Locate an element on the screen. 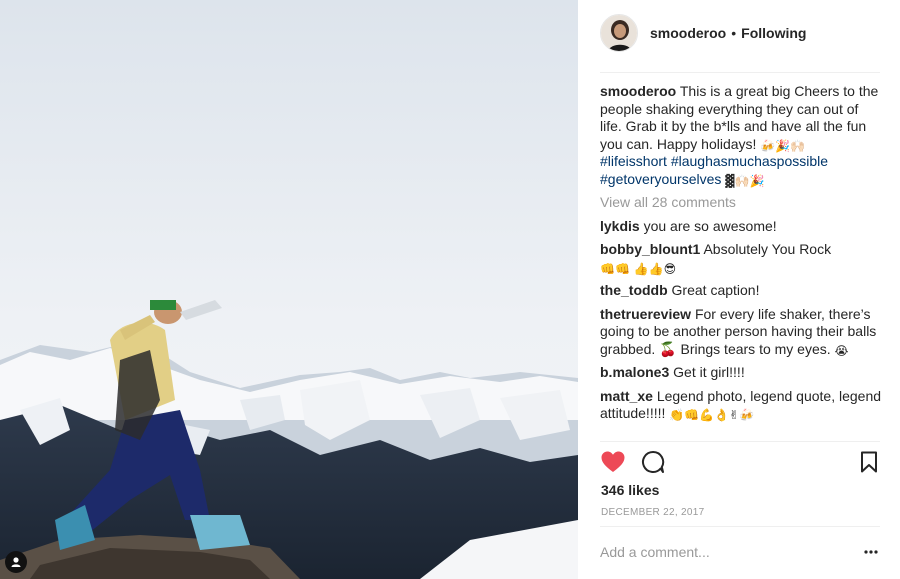 This screenshot has height=579, width=900. avatar is located at coordinates (619, 33).